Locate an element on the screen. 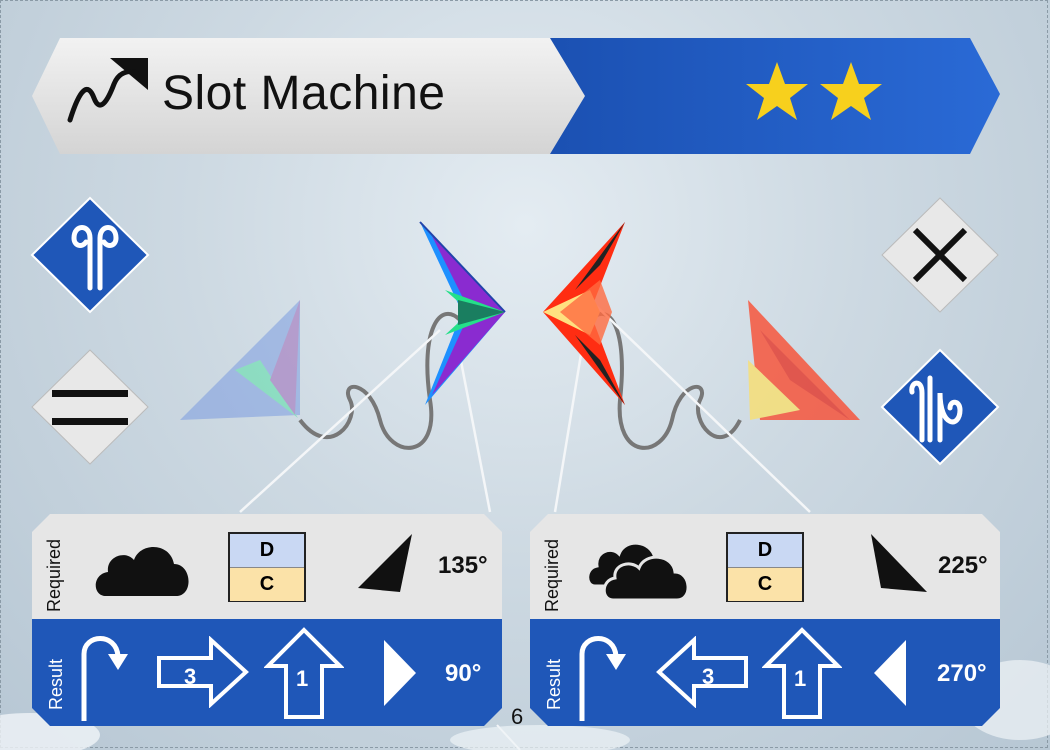 The image size is (1050, 750). kite-right is located at coordinates (584, 313).